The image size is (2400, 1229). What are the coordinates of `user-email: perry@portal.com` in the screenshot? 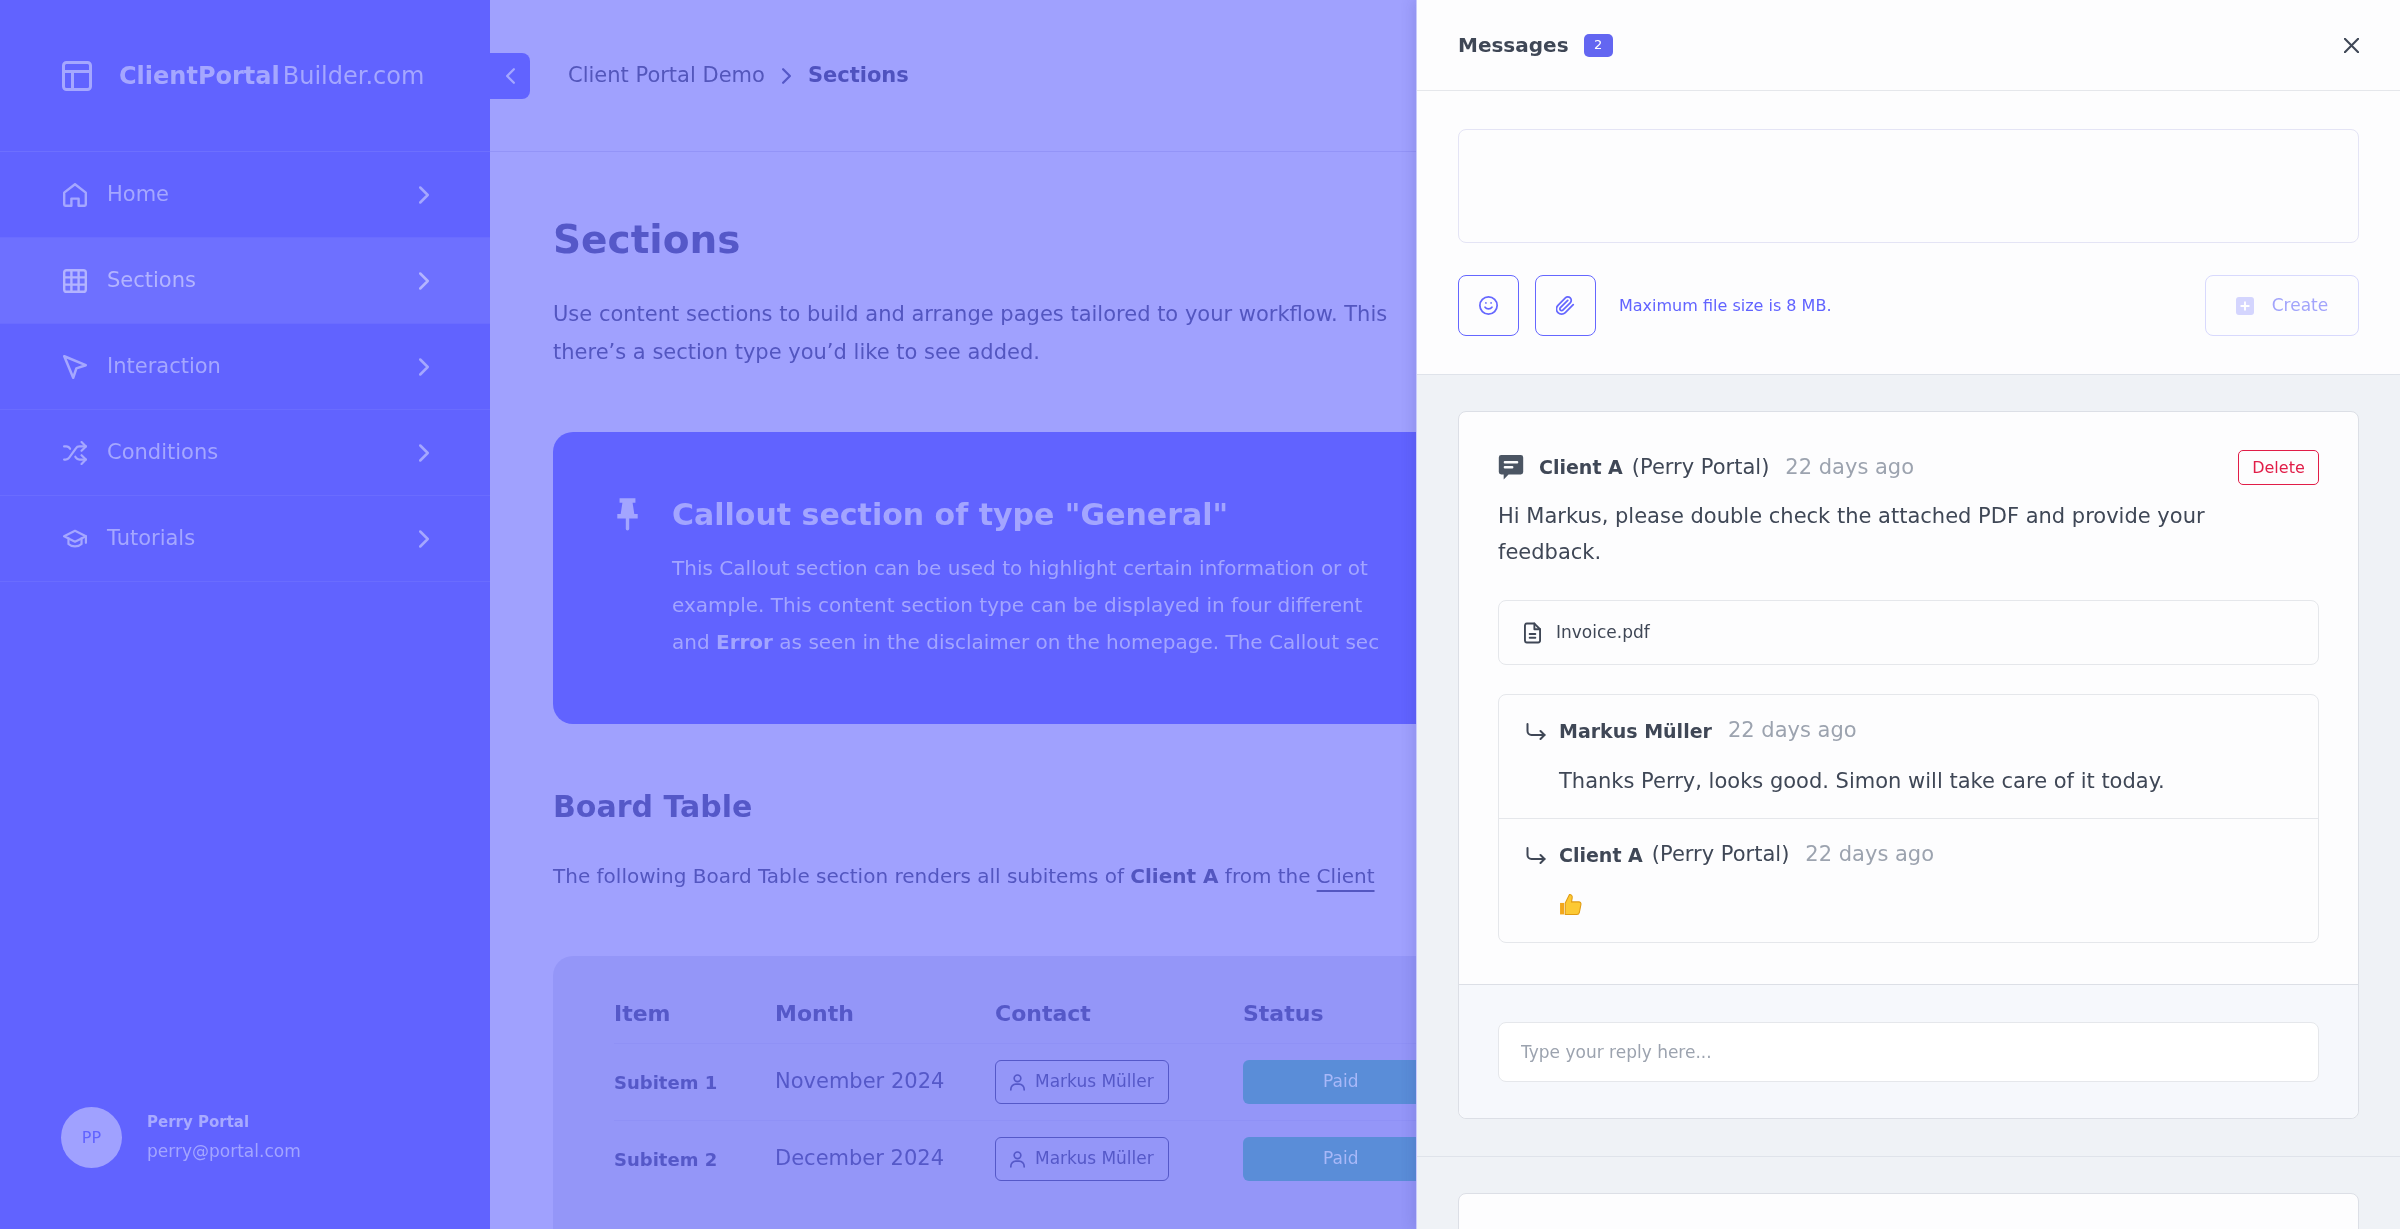 It's located at (224, 1151).